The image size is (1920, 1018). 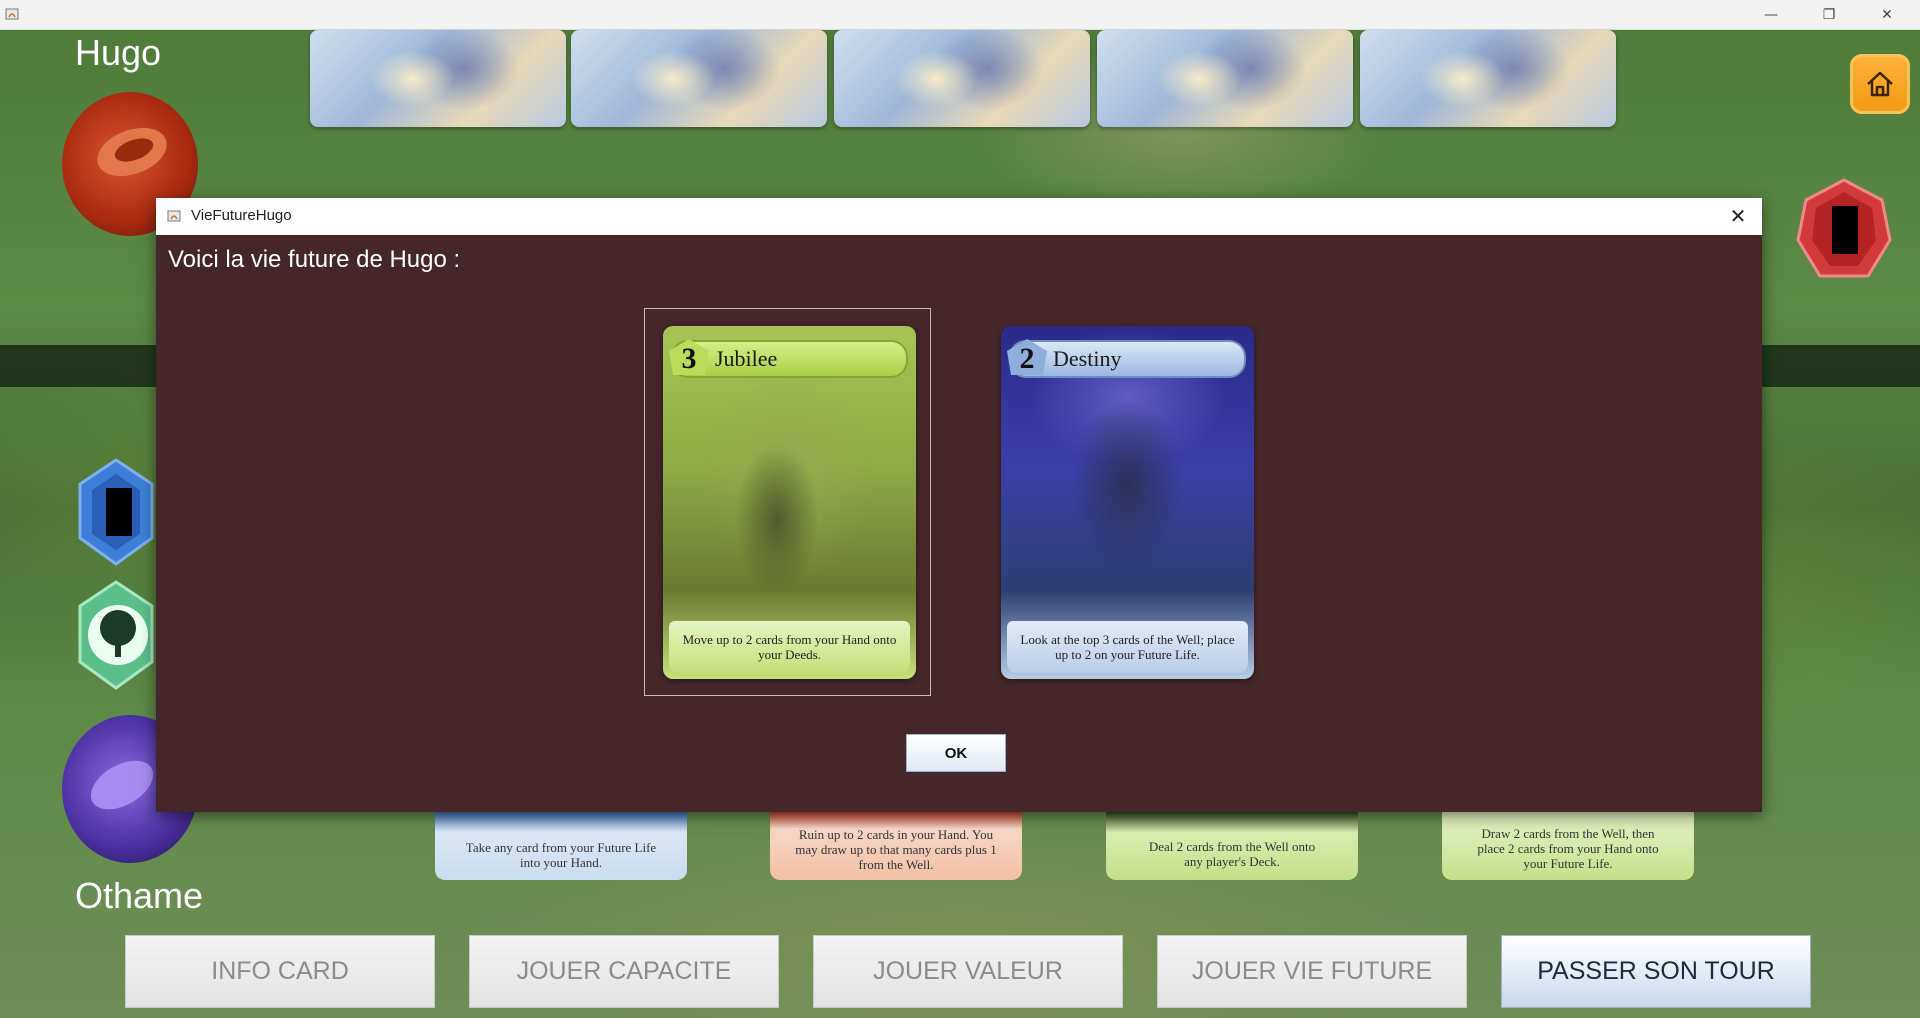 What do you see at coordinates (788, 358) in the screenshot?
I see `card-header: 3 Jubilee` at bounding box center [788, 358].